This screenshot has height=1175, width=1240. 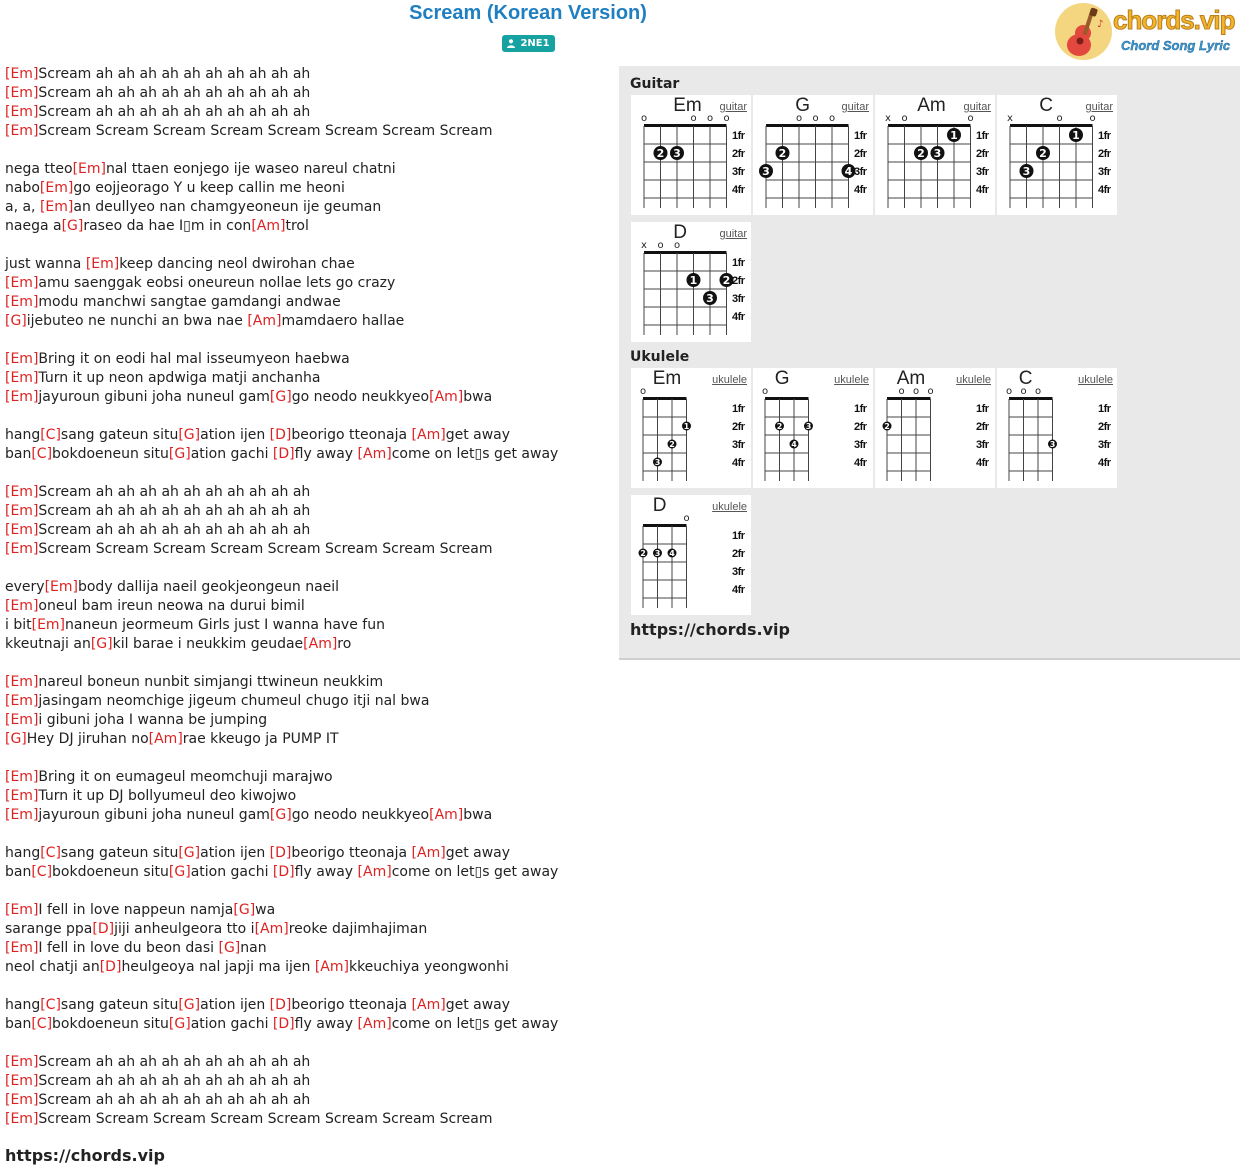 I want to click on artist-badge: 2NE1, so click(x=528, y=43).